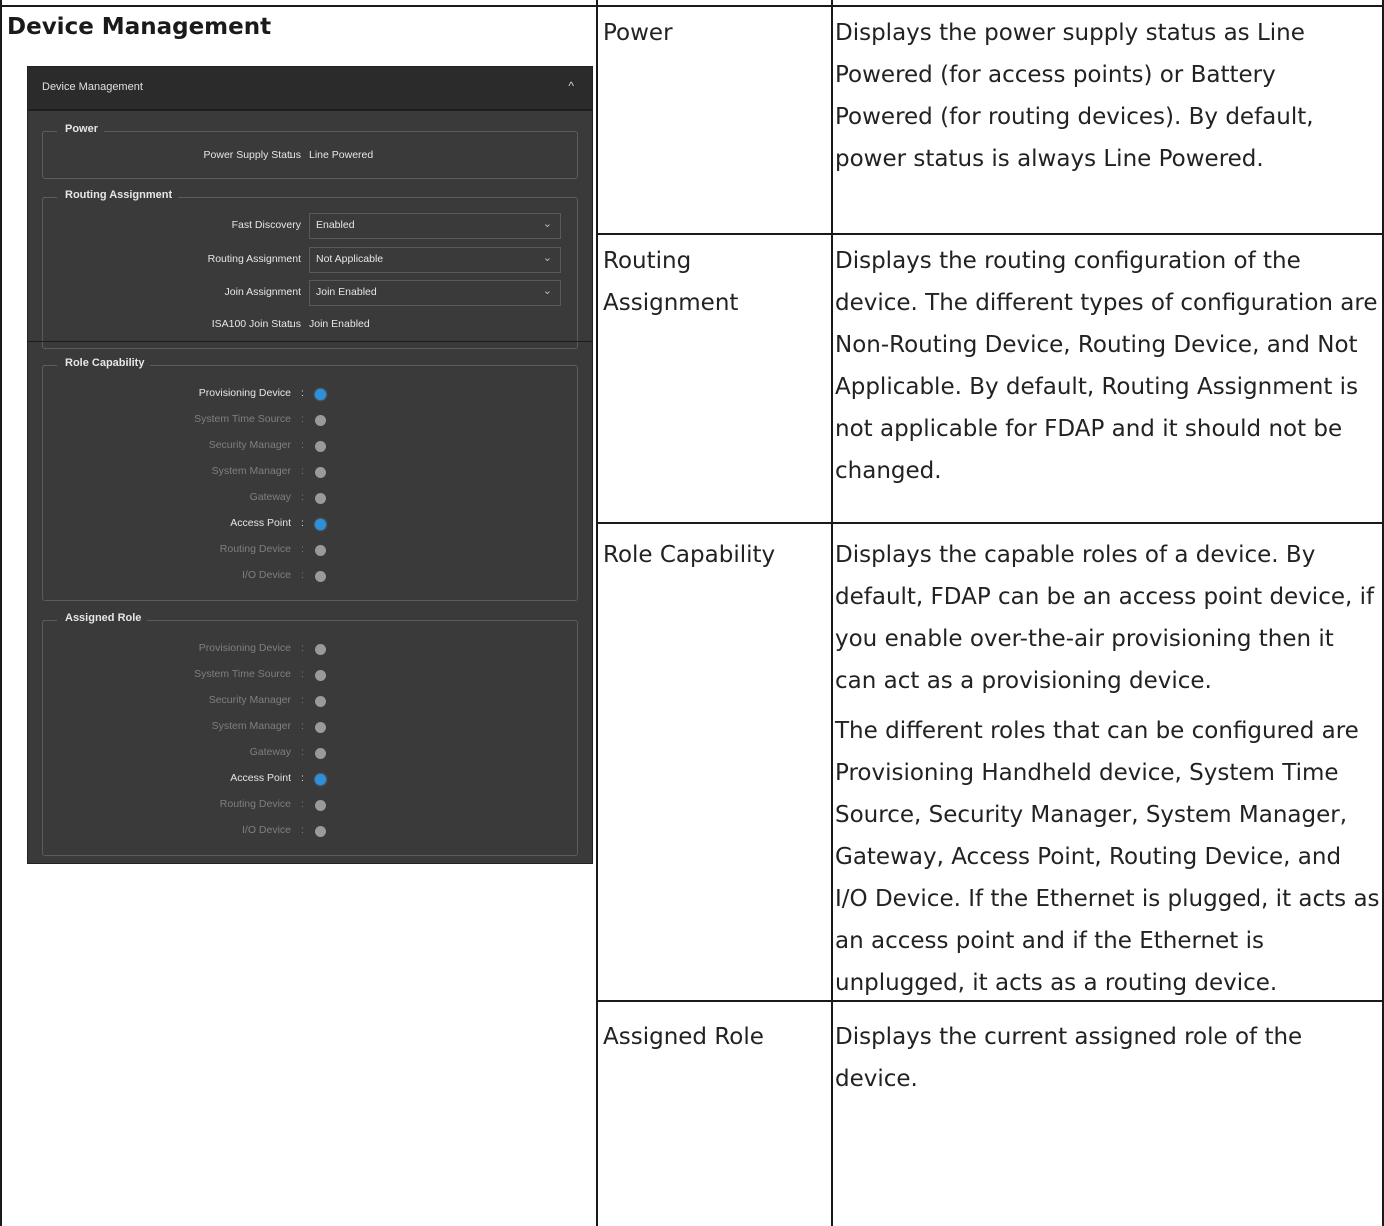  Describe the element at coordinates (435, 260) in the screenshot. I see `routing-assignment-select: Not Applicable ⌄` at that location.